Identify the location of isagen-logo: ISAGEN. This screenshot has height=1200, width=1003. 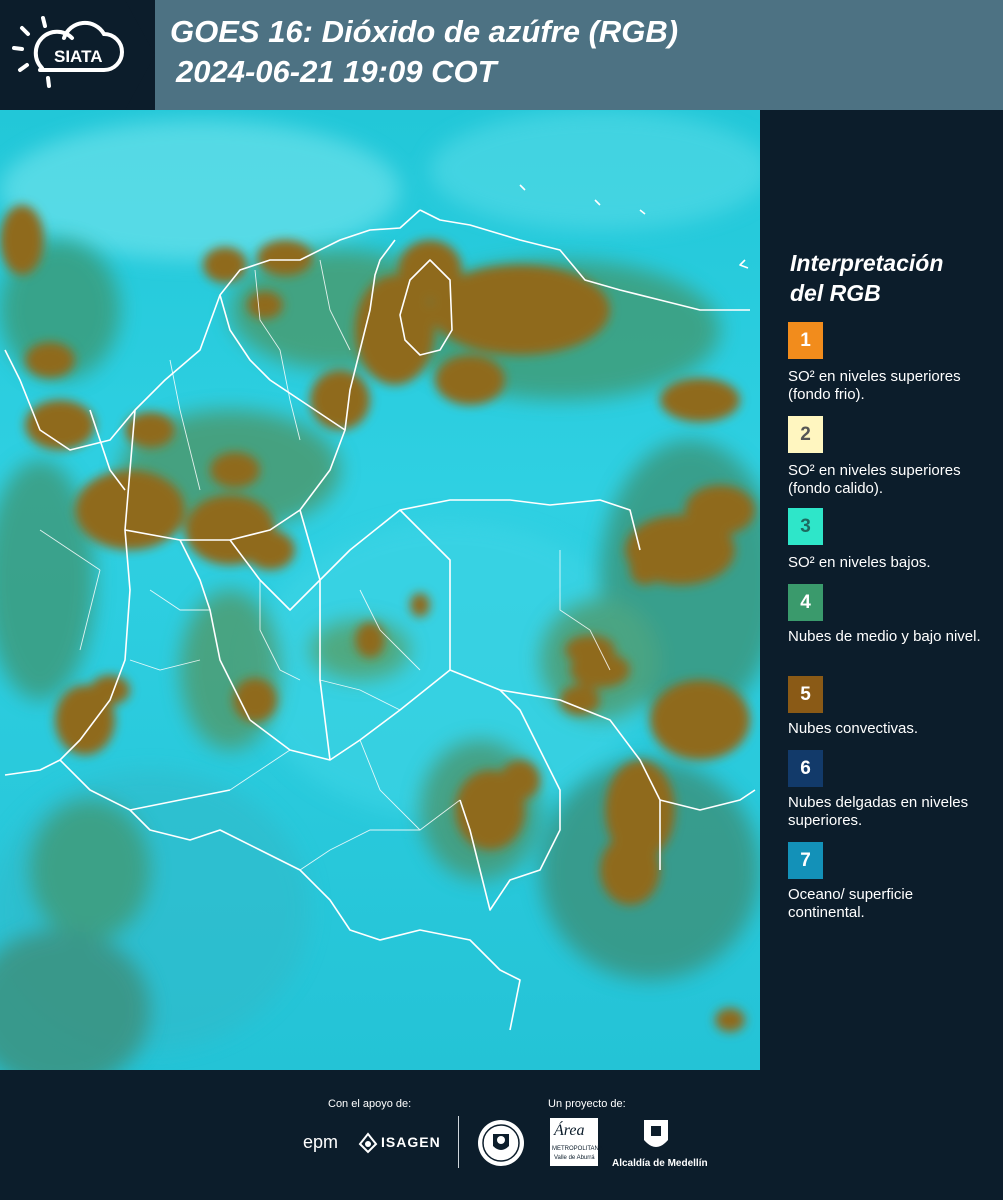
(411, 1142).